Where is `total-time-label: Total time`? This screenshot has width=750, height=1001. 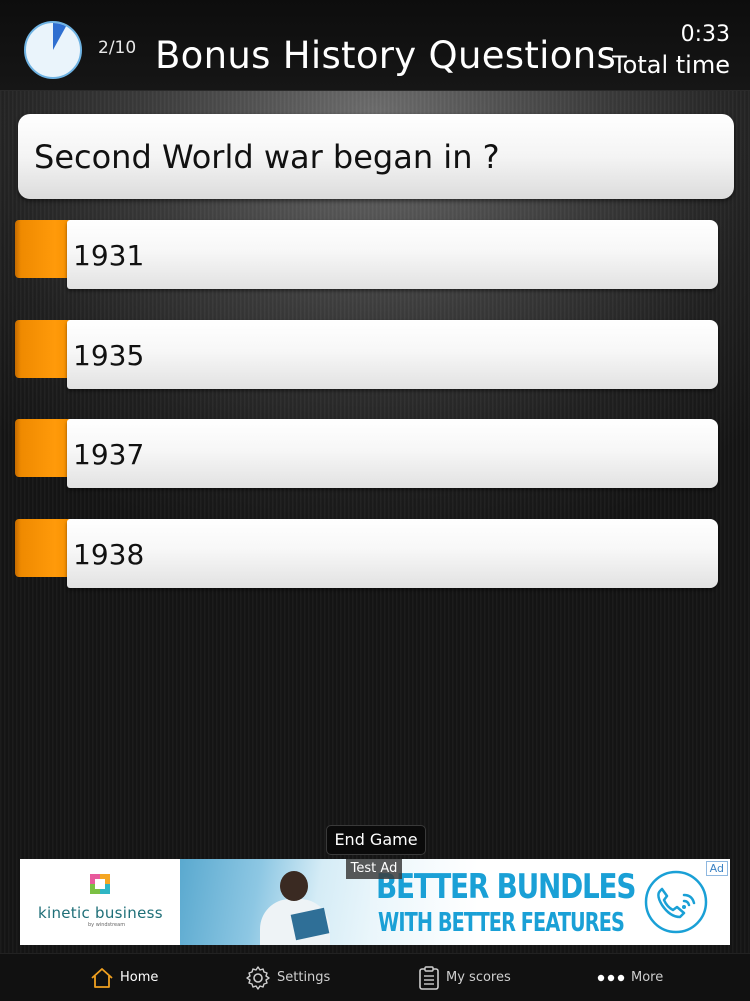
total-time-label: Total time is located at coordinates (671, 65).